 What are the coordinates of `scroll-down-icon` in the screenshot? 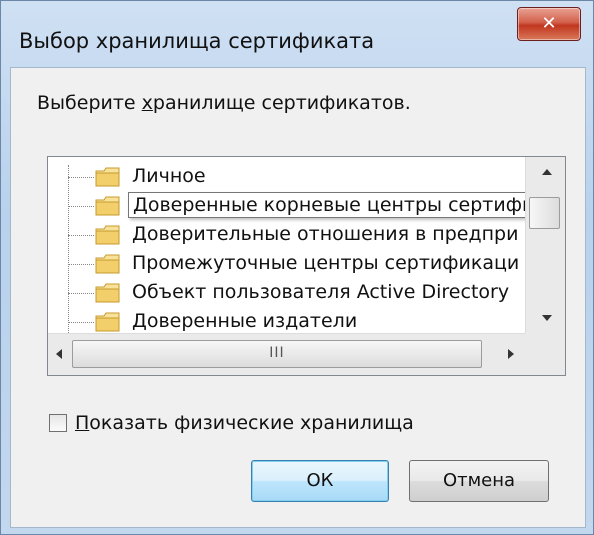 It's located at (547, 318).